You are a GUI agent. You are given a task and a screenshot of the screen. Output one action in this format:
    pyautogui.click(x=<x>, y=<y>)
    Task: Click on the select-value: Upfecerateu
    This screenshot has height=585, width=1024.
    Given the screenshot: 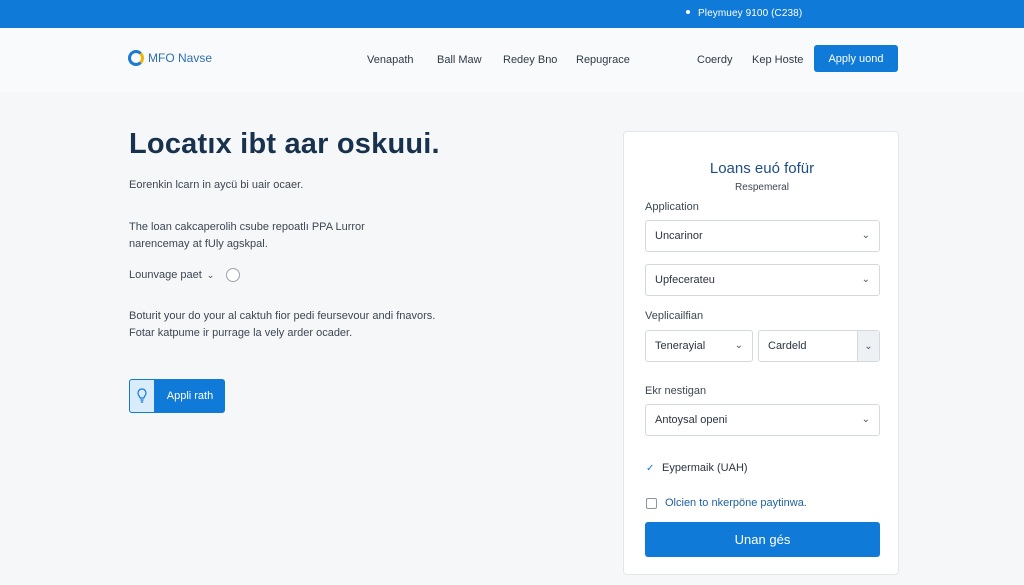 What is the action you would take?
    pyautogui.click(x=685, y=280)
    